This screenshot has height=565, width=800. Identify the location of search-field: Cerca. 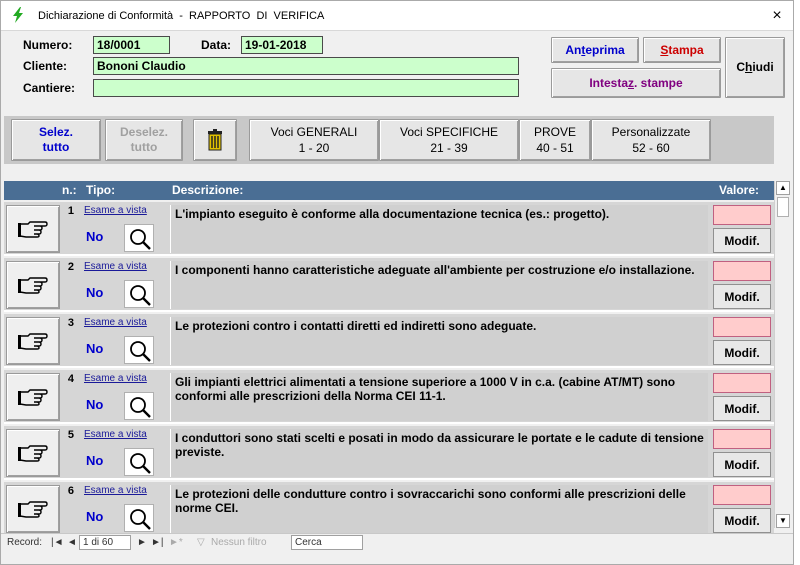
(327, 542).